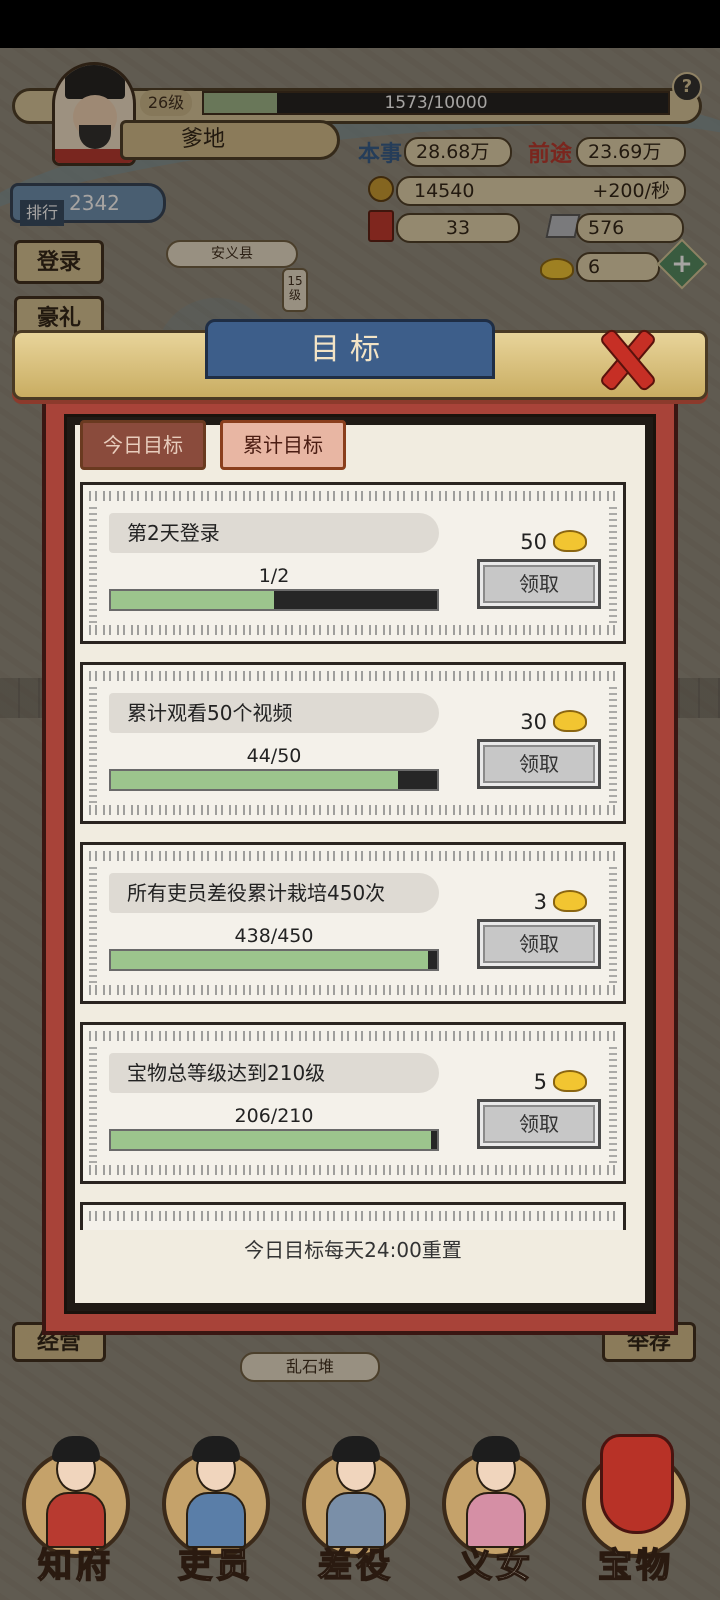 Image resolution: width=720 pixels, height=1600 pixels. I want to click on task-reward: 30, so click(538, 722).